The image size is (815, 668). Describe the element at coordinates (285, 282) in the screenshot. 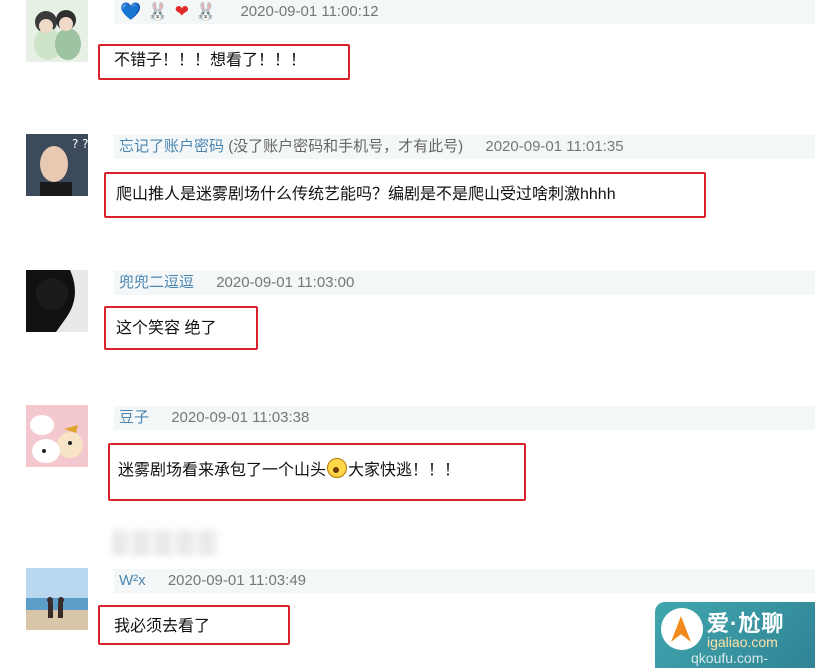

I see `comment-time: 2020-09-01 11:03:00` at that location.